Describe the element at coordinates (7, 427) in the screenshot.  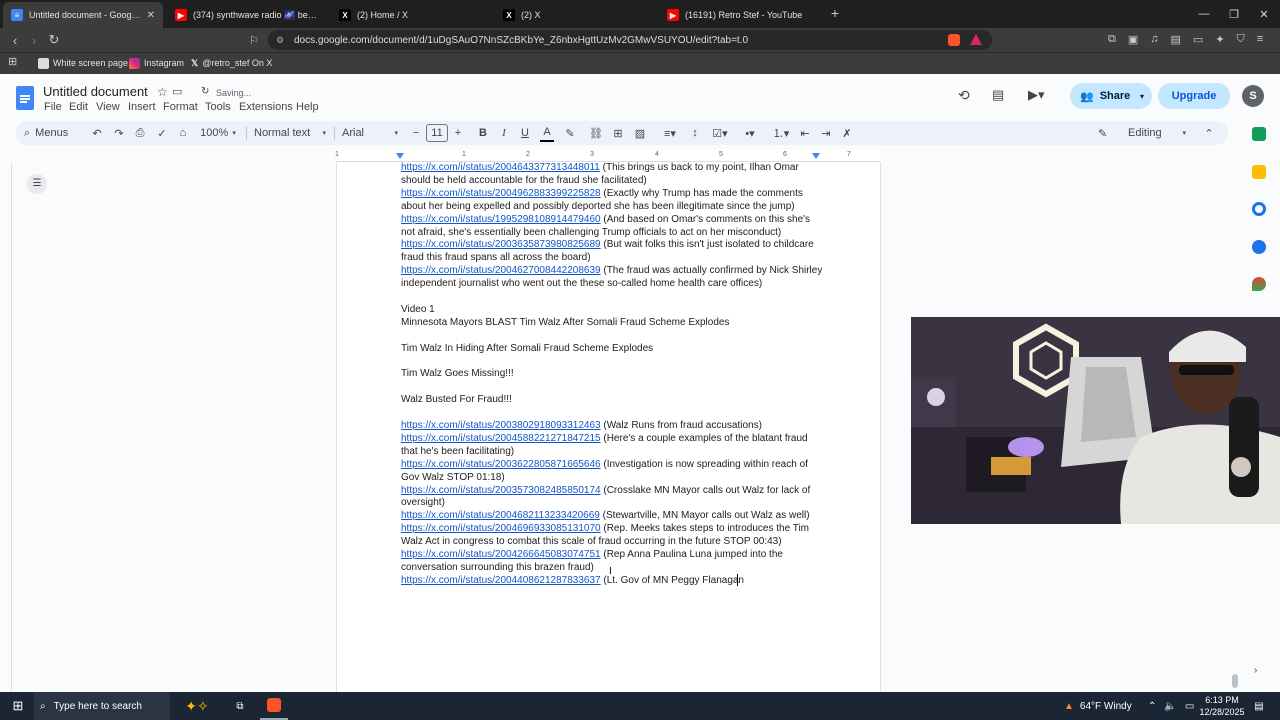
I see `vertical-ruler` at that location.